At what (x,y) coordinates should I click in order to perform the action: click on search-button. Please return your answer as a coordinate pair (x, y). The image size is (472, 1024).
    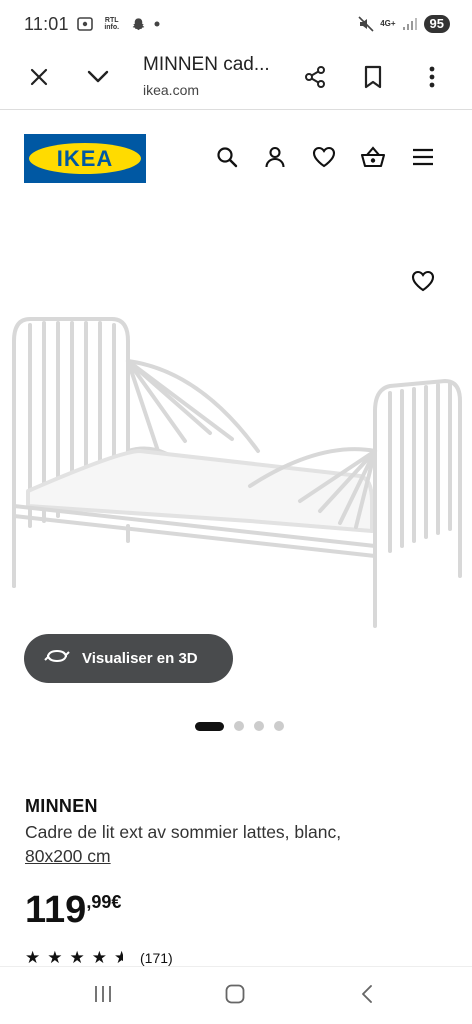
    Looking at the image, I should click on (227, 159).